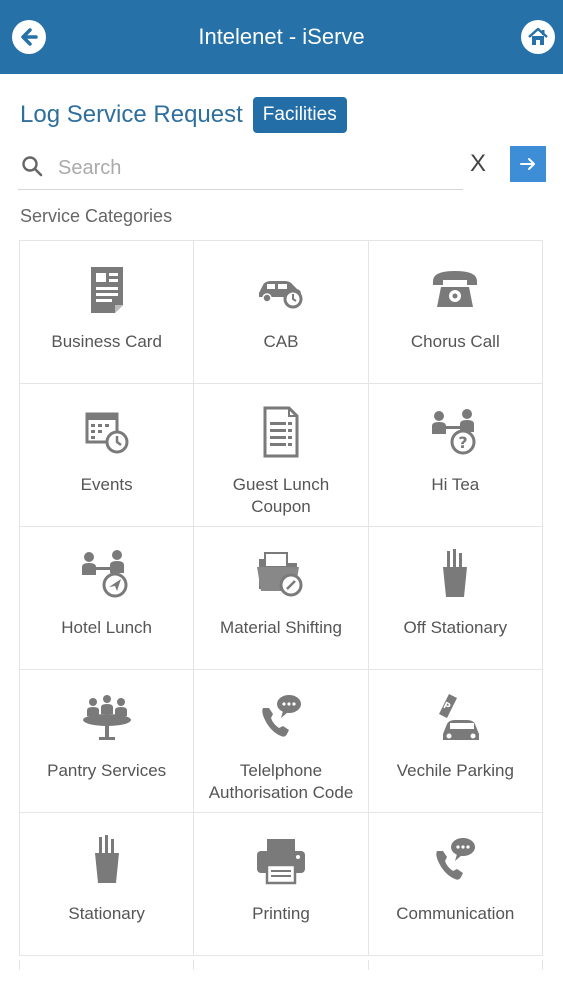 Image resolution: width=563 pixels, height=1000 pixels. Describe the element at coordinates (106, 290) in the screenshot. I see `business-card-icon` at that location.